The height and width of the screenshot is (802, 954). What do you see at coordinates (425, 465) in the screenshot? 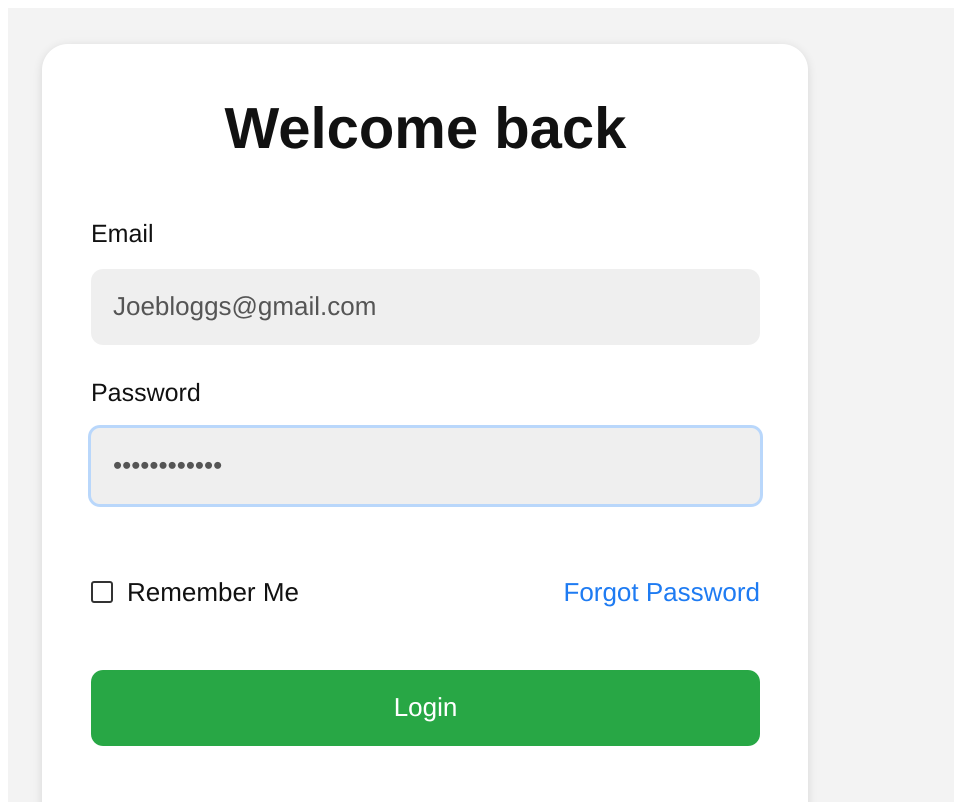
I see `input-field: ••••••••••••` at bounding box center [425, 465].